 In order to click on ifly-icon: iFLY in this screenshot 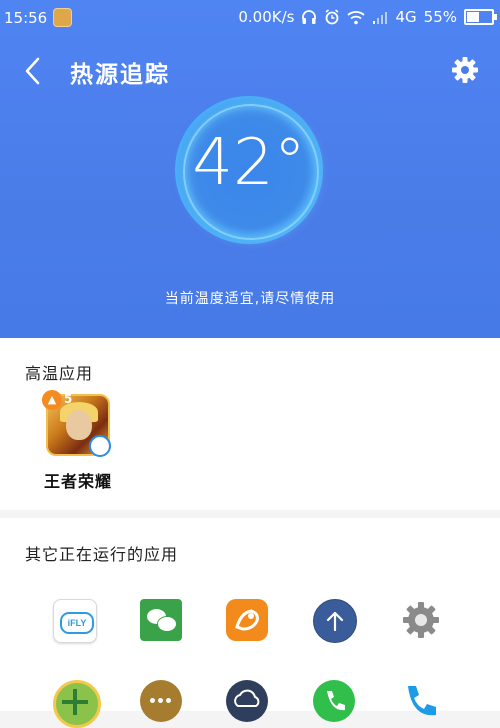, I will do `click(75, 621)`.